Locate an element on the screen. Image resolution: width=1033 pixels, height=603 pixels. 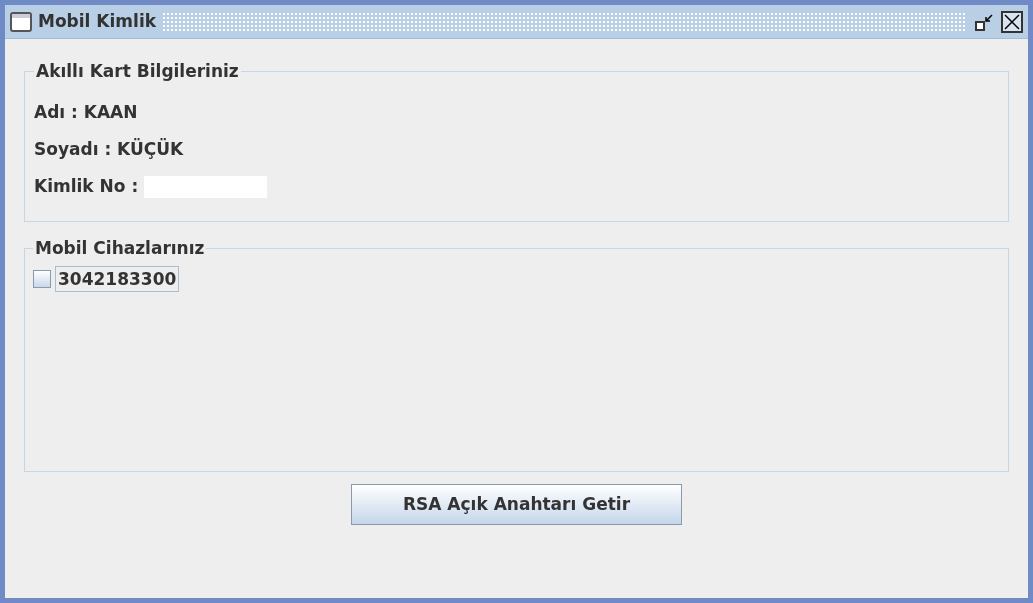
field-label: Kimlik No : is located at coordinates (86, 186).